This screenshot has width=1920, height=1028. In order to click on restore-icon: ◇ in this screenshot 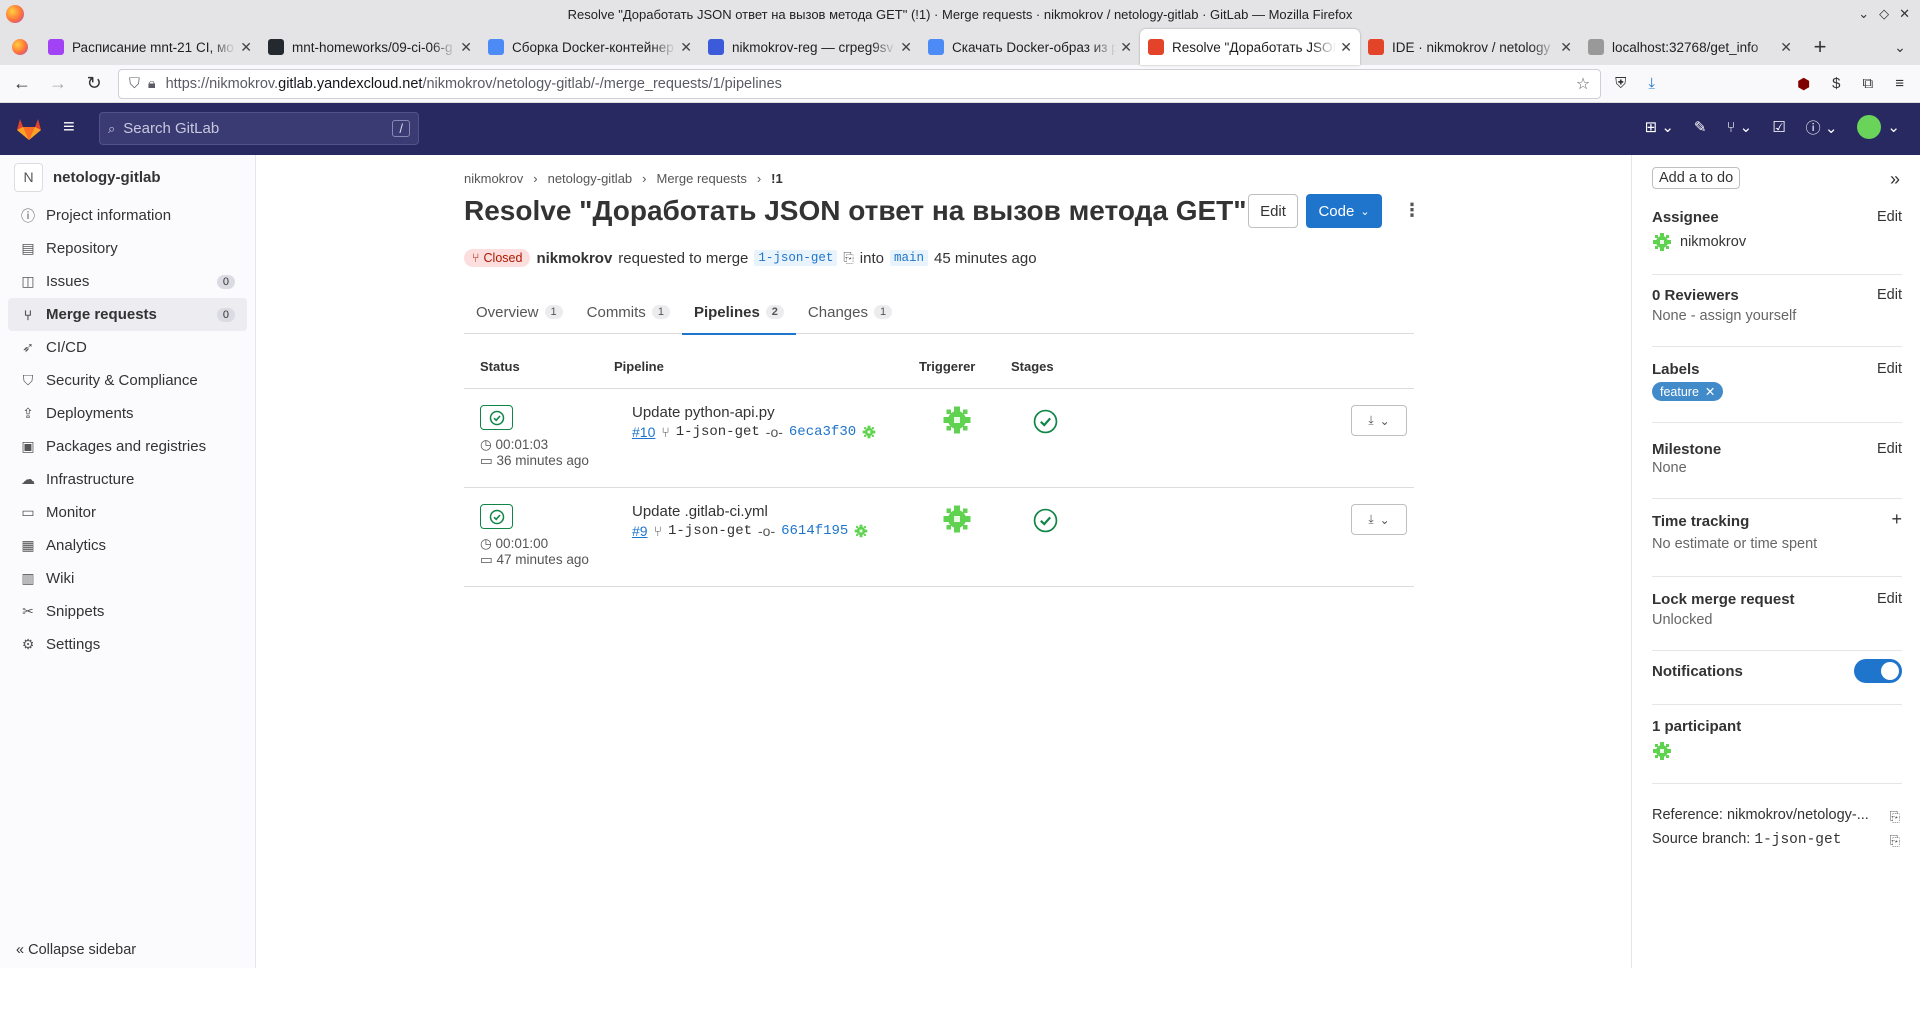, I will do `click(1884, 14)`.